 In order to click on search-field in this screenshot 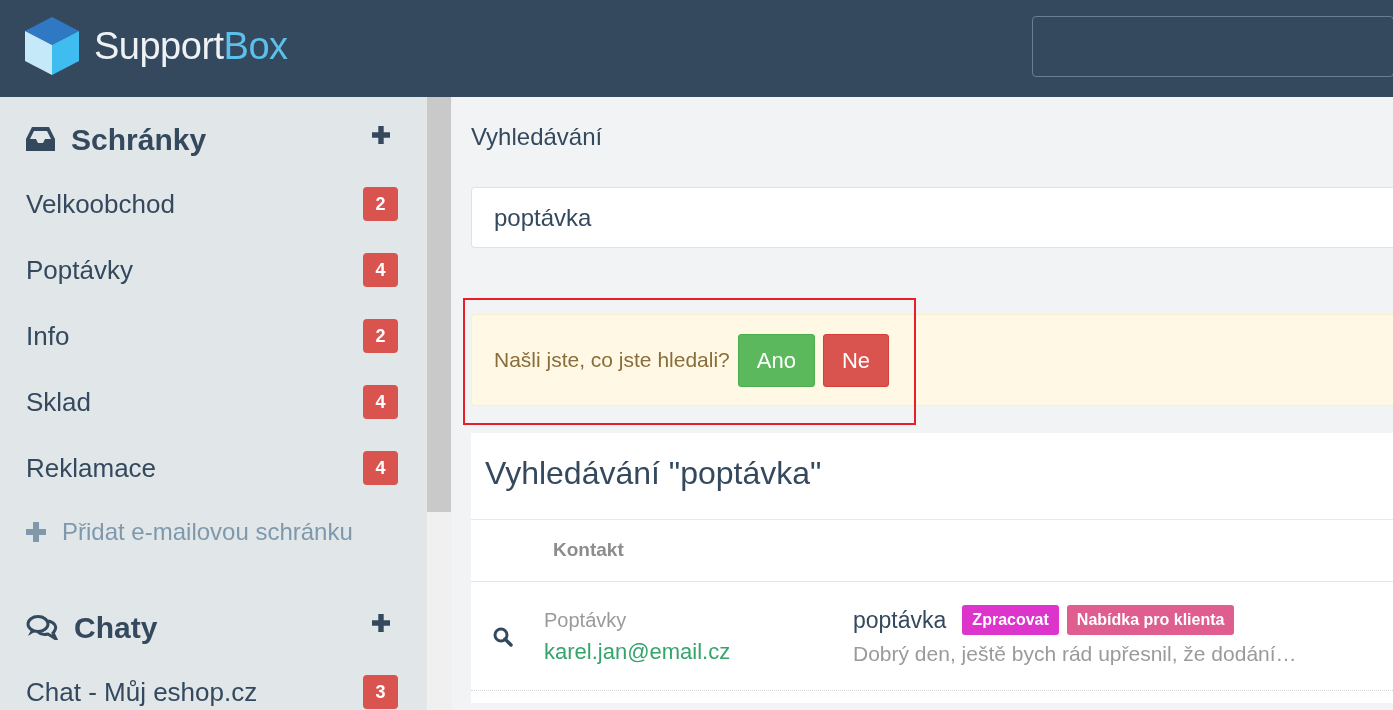, I will do `click(1212, 46)`.